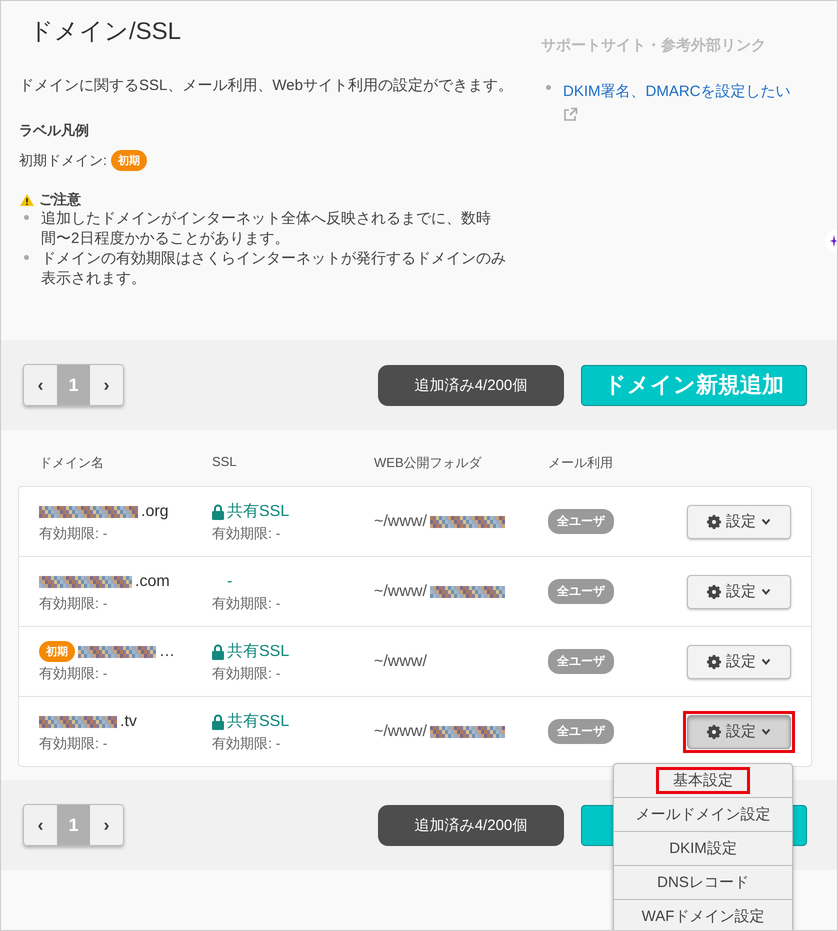  Describe the element at coordinates (128, 721) in the screenshot. I see `domain-name: .tv` at that location.